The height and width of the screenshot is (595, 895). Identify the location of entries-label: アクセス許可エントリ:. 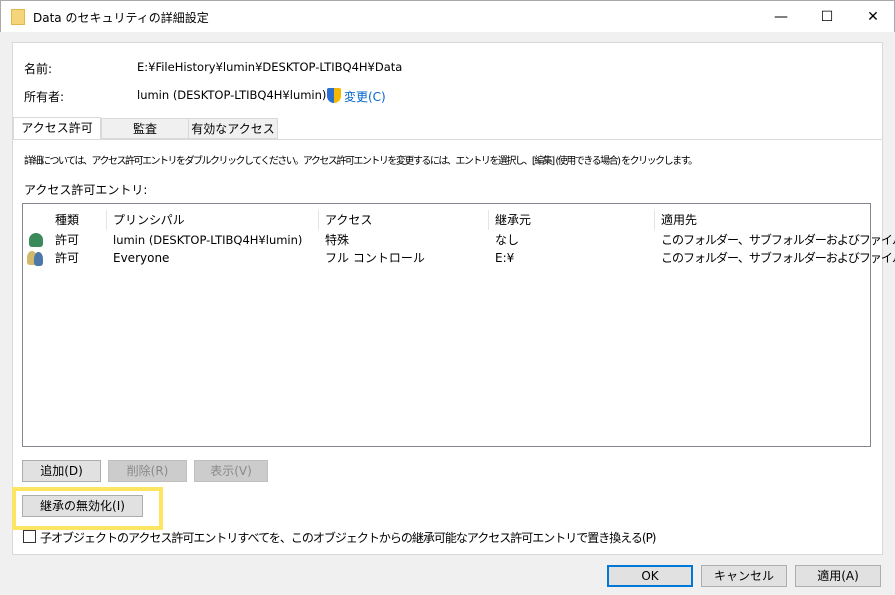
(86, 190).